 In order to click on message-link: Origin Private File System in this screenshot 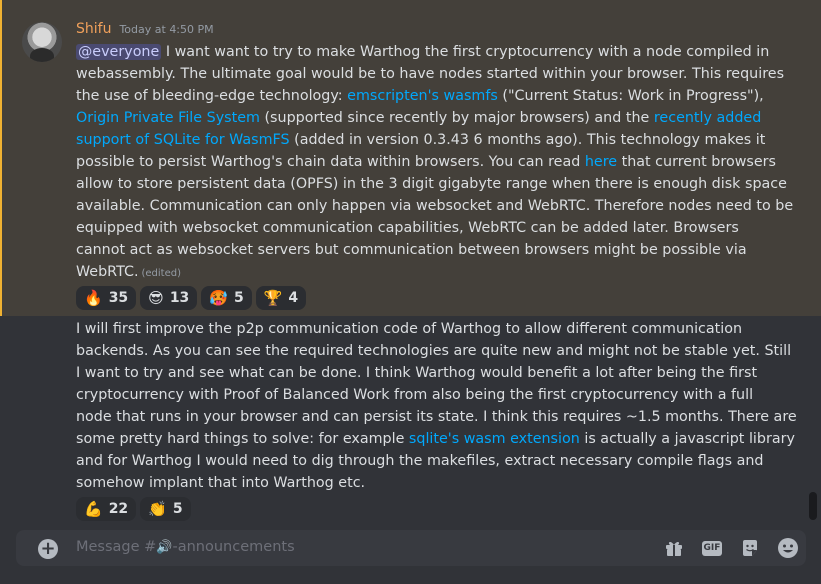, I will do `click(168, 118)`.